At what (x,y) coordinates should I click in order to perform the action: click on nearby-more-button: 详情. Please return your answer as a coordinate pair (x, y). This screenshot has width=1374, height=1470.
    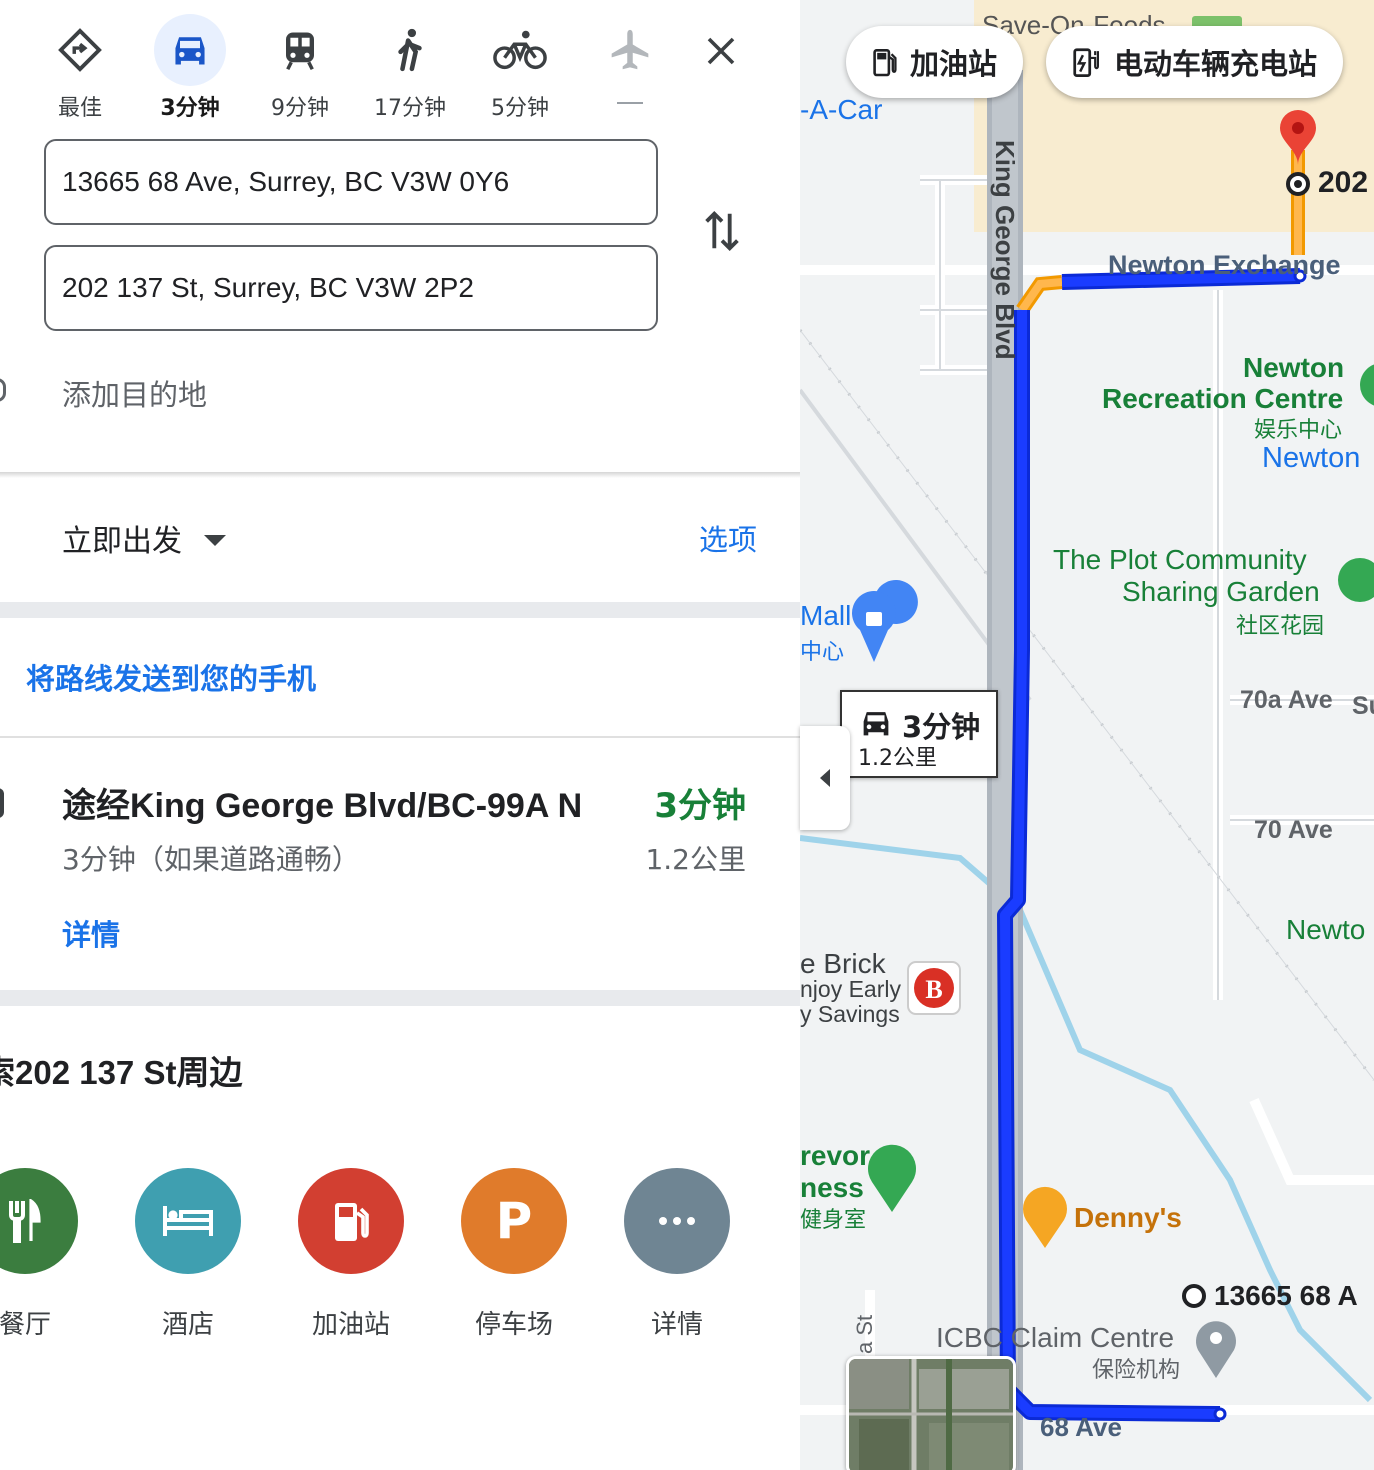
    Looking at the image, I should click on (677, 1254).